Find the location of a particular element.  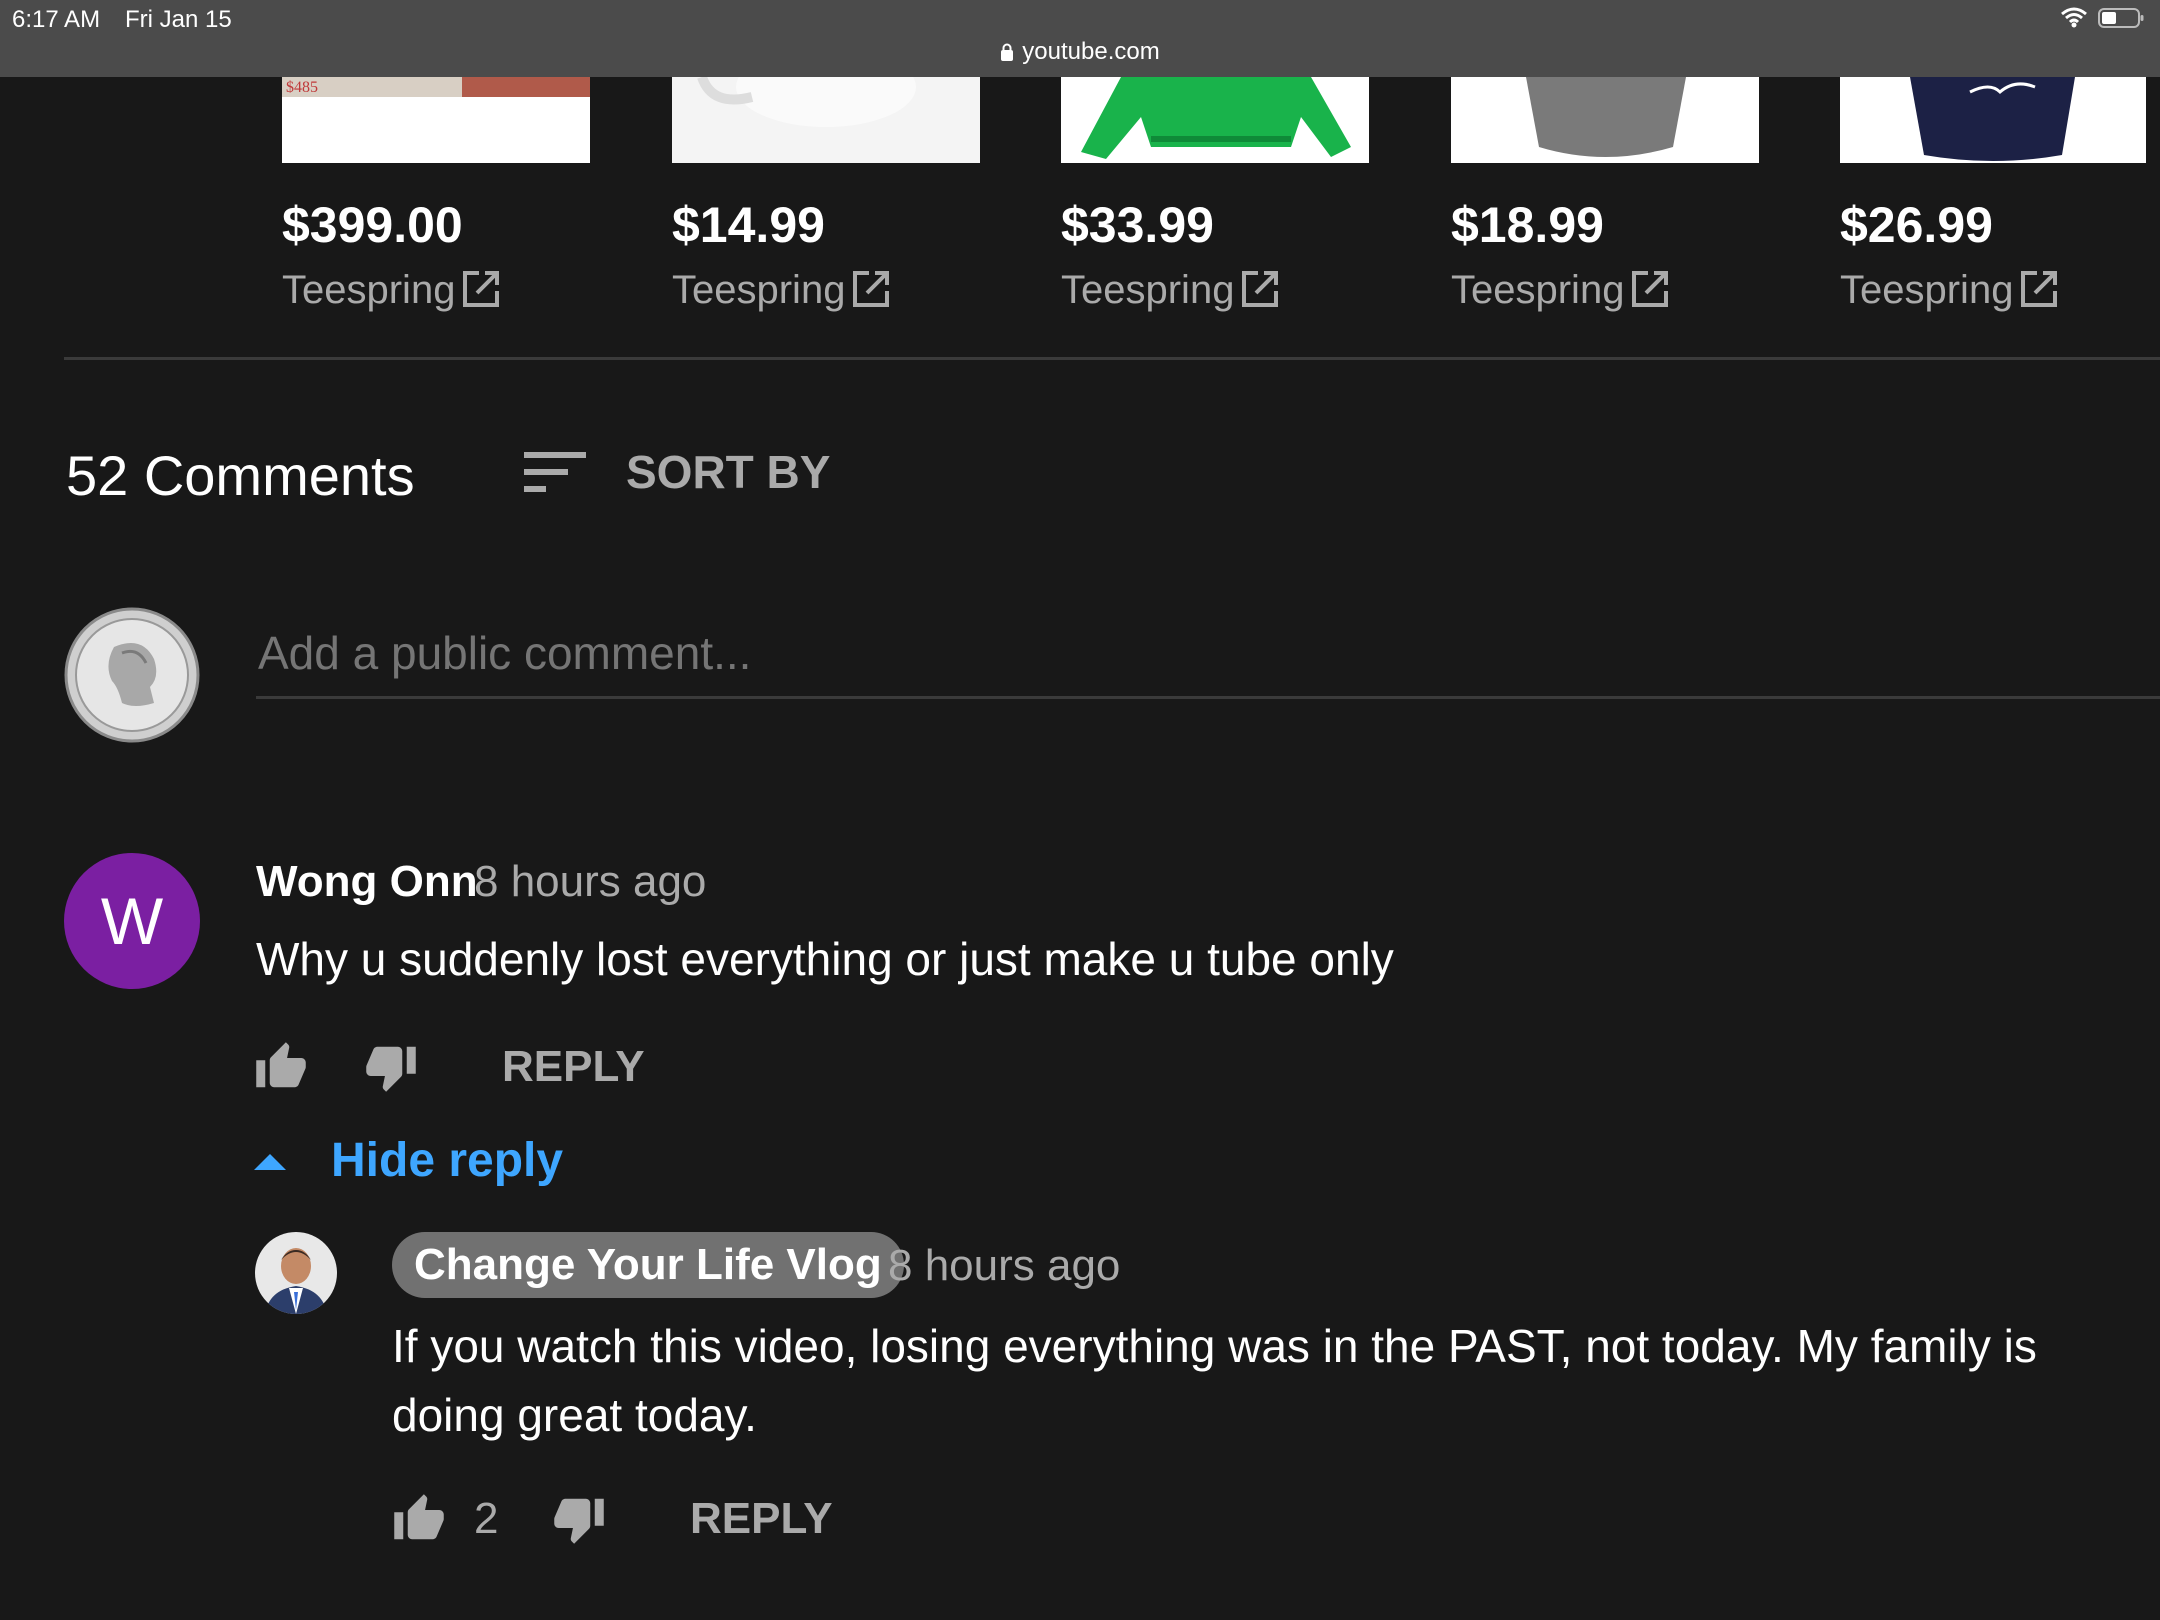

avatar: W is located at coordinates (132, 921).